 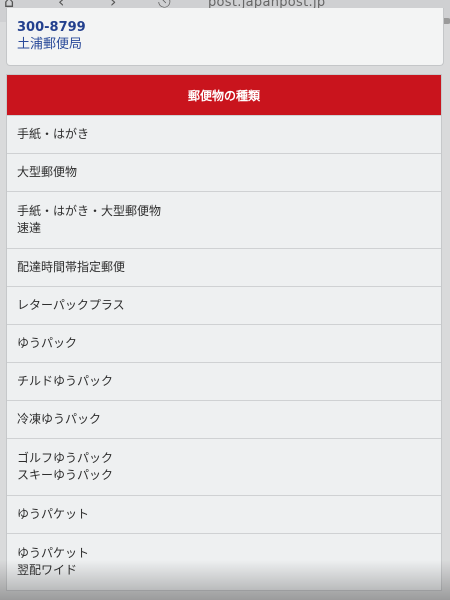 I want to click on list-item-label: 大型郵便物, so click(x=47, y=172).